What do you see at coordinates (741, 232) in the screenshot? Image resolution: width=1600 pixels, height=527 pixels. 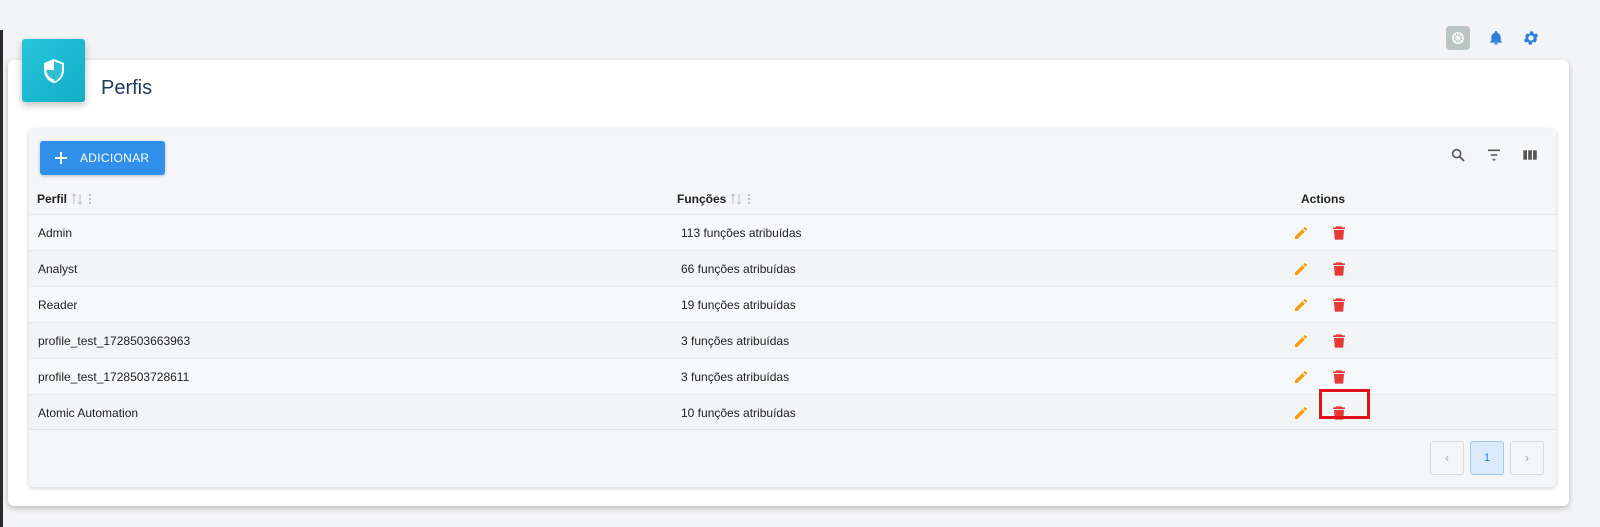 I see `cell-funcoes: 113 funções atribuídas` at bounding box center [741, 232].